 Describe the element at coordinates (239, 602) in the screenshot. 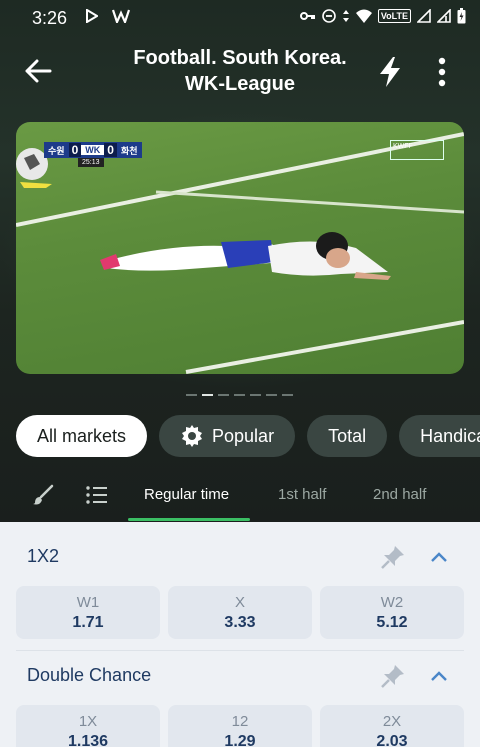

I see `odd-label: X` at that location.